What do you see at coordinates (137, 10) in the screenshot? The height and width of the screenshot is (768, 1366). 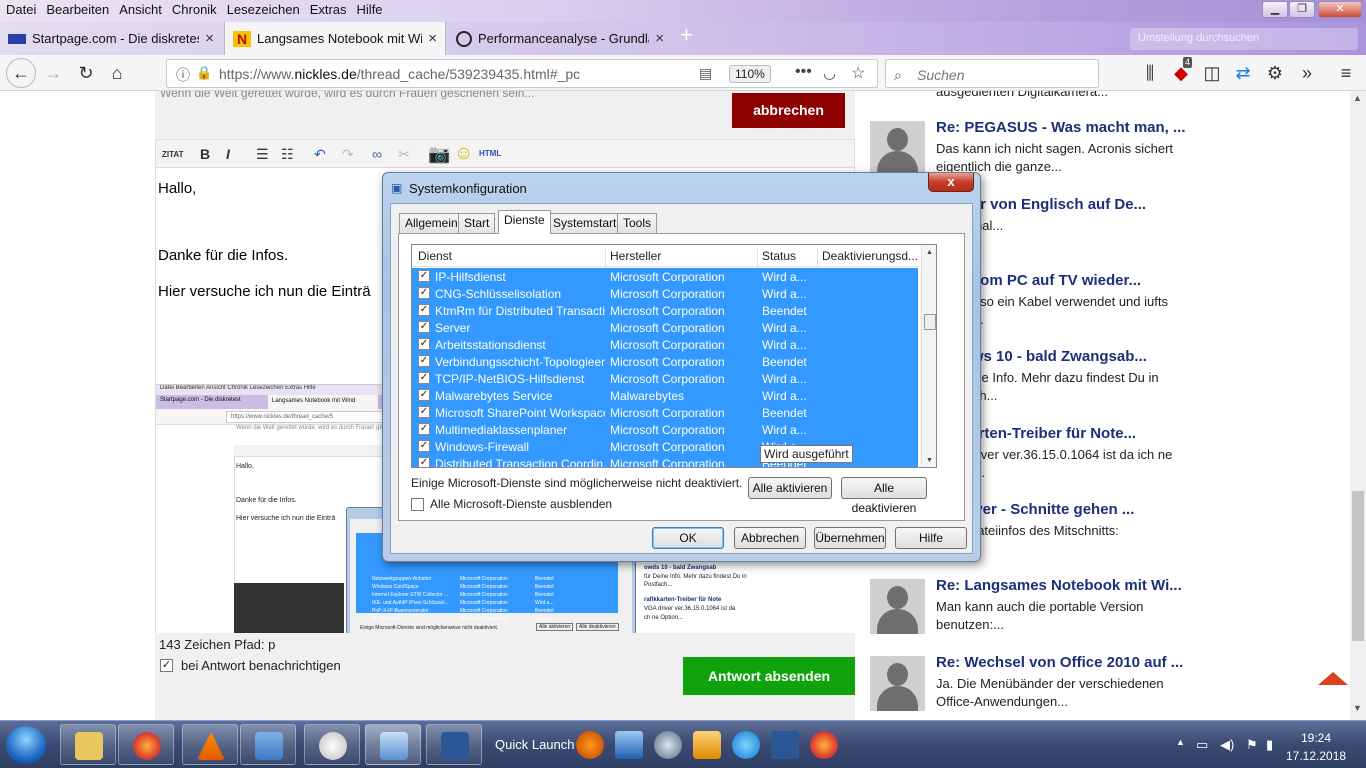 I see `menu-ansicht: Ansicht` at bounding box center [137, 10].